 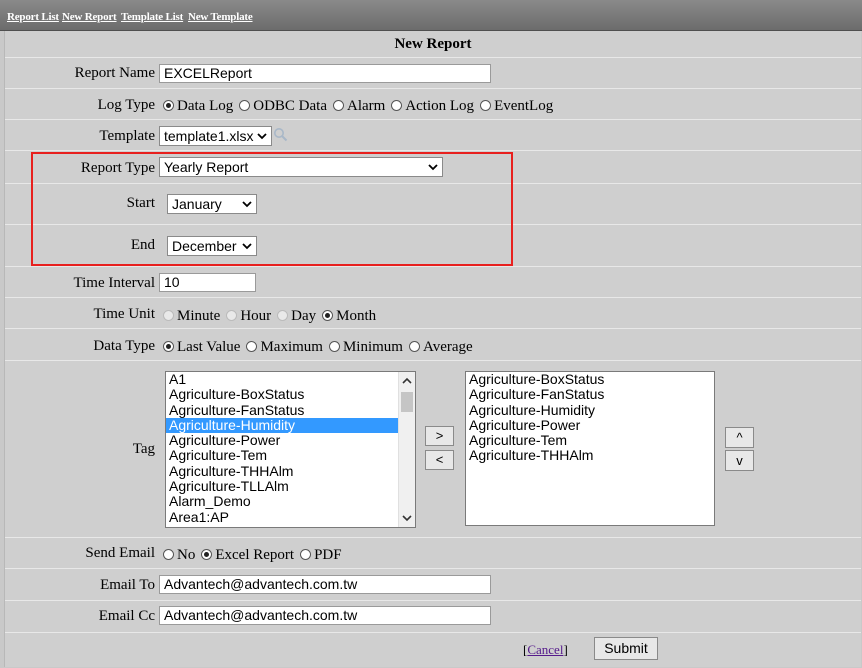 I want to click on list-item: Area1:AP, so click(x=290, y=517).